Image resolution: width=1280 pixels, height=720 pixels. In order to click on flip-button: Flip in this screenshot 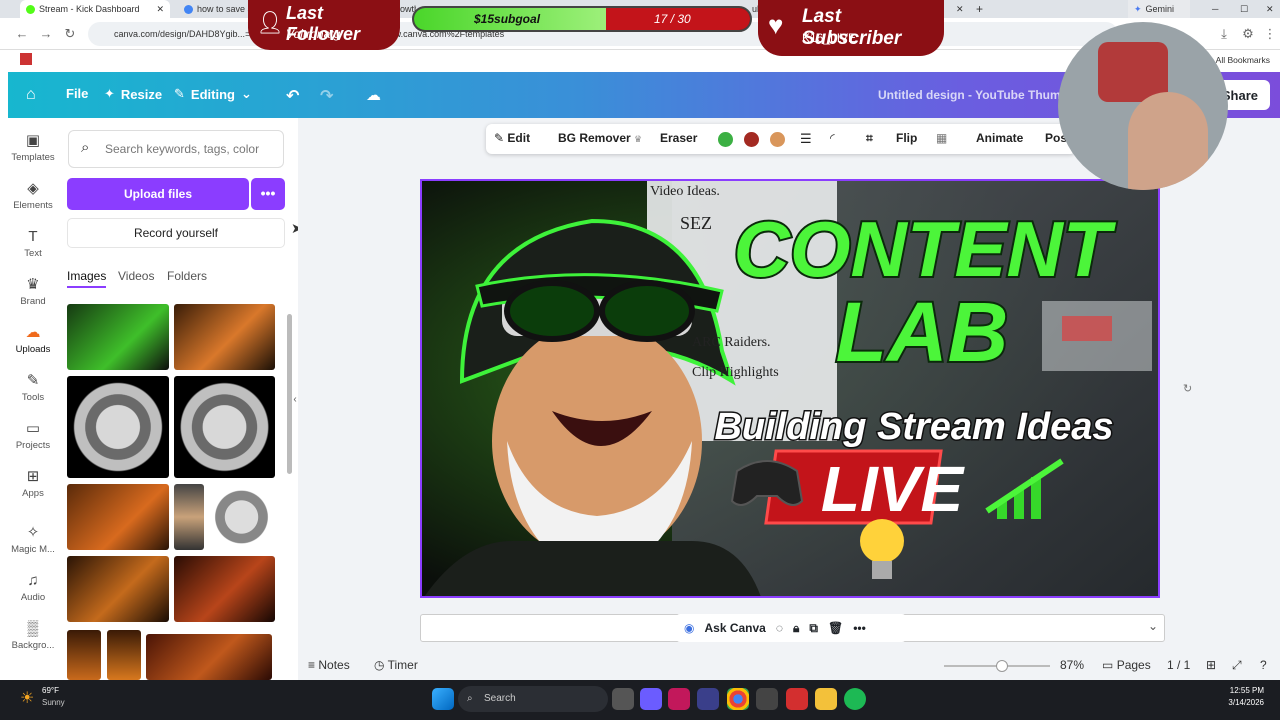, I will do `click(906, 138)`.